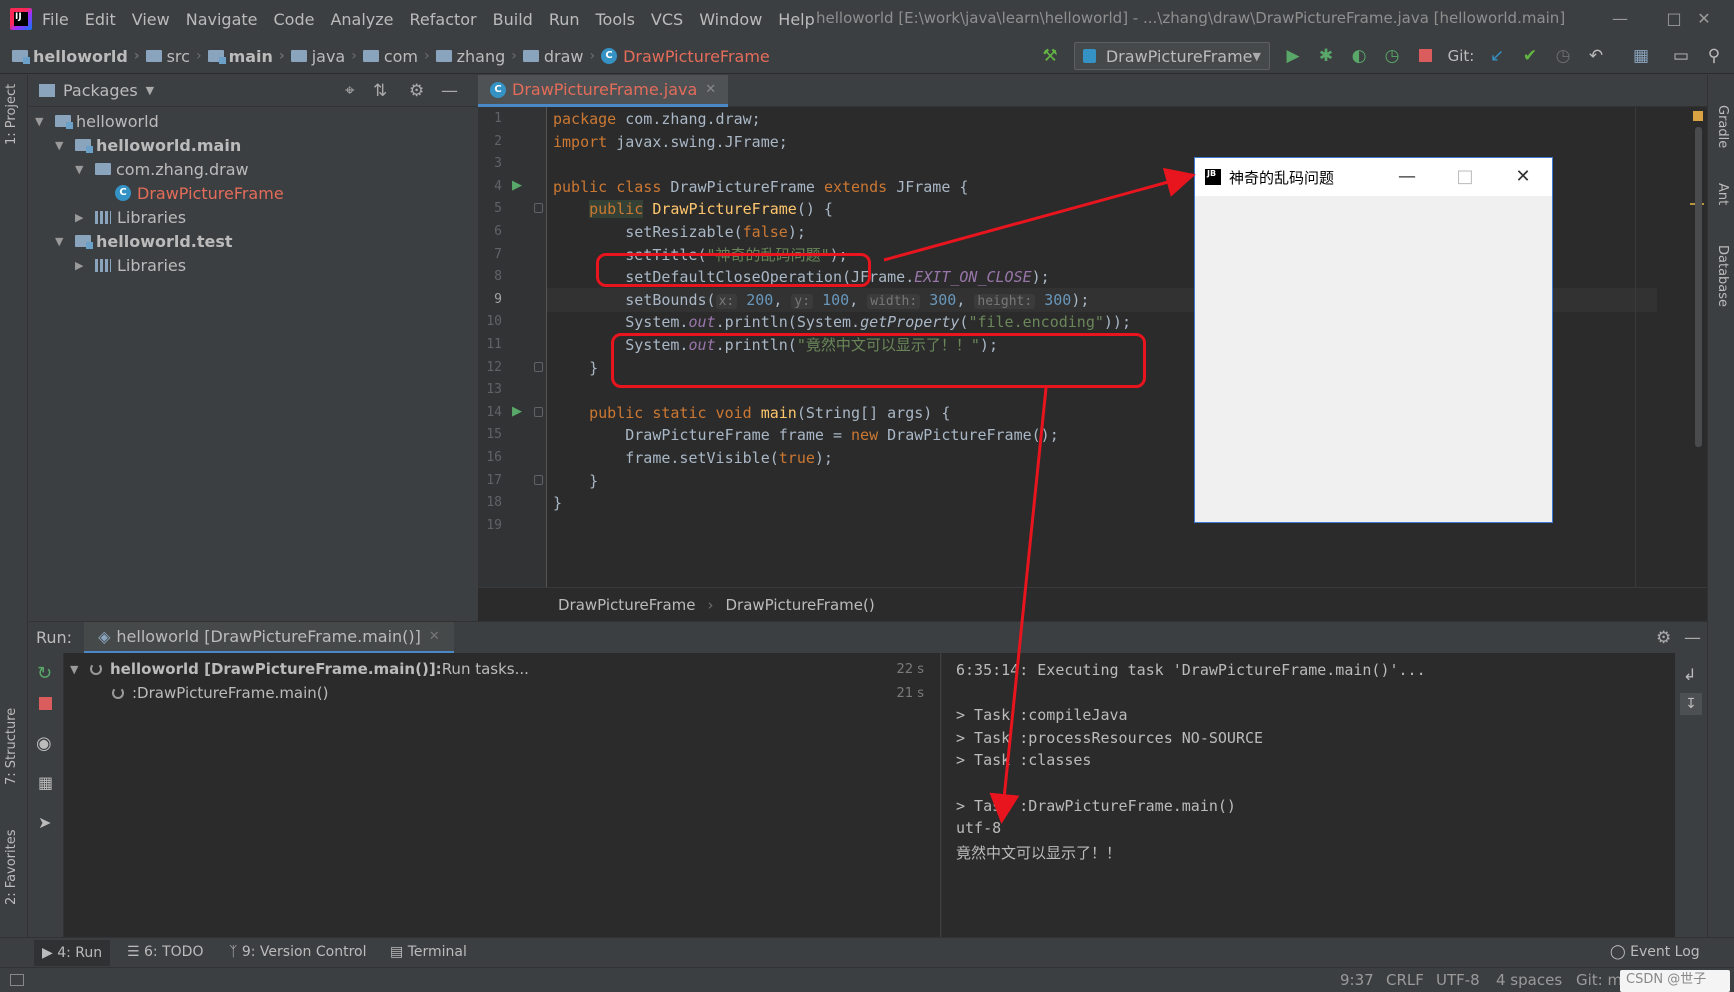 The image size is (1734, 992). I want to click on menu-tools: Tools, so click(615, 19).